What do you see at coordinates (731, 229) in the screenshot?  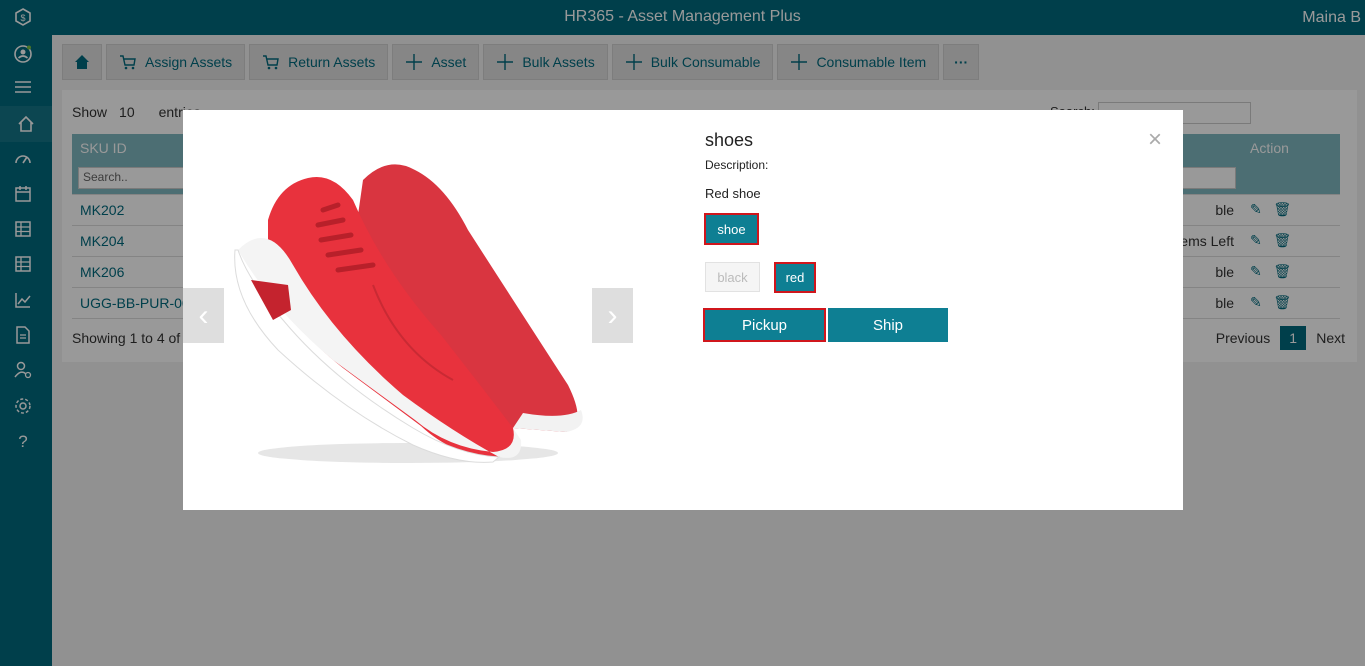 I see `category-tag-shoe: shoe` at bounding box center [731, 229].